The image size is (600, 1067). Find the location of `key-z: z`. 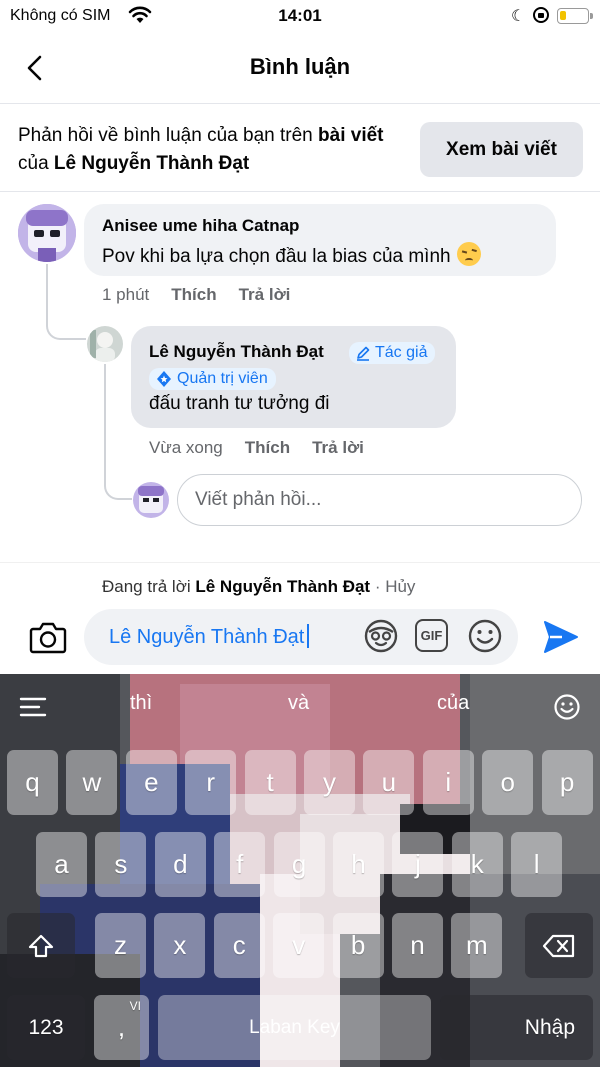

key-z: z is located at coordinates (120, 945).